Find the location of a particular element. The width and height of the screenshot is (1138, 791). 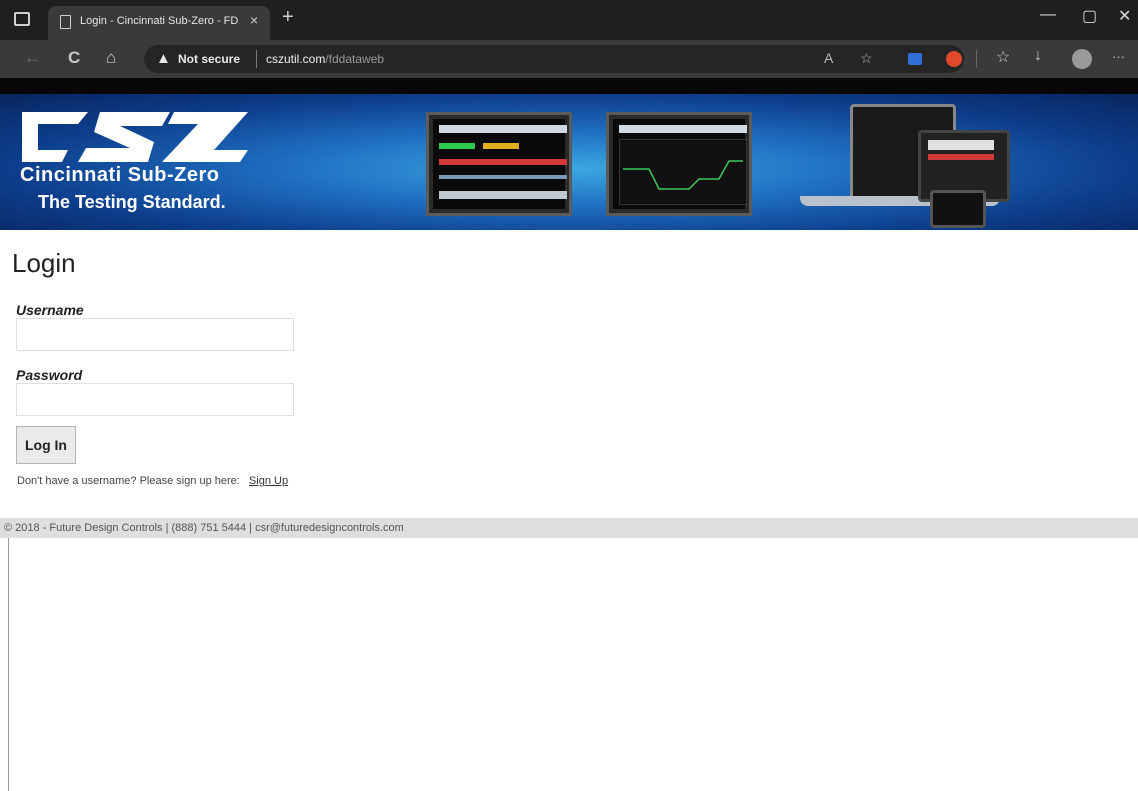

security-label: Not secure is located at coordinates (209, 59).